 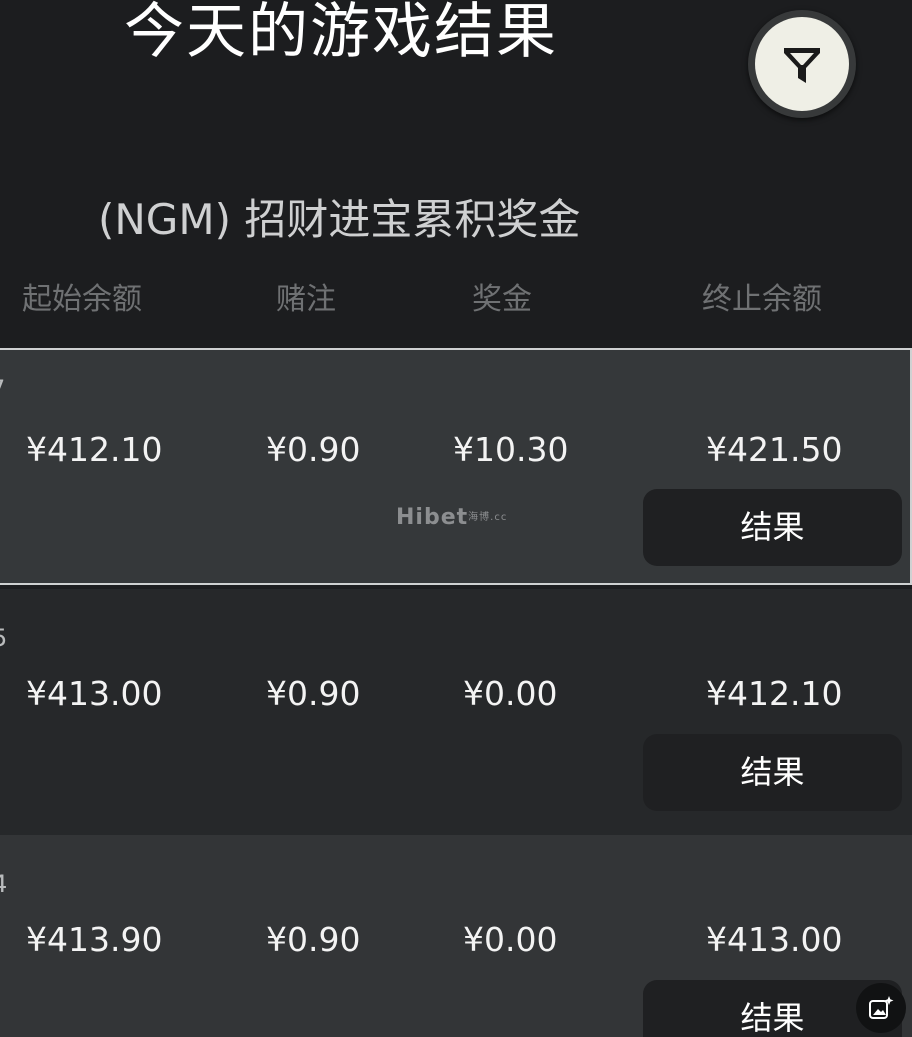 I want to click on row-id: 5, so click(x=3, y=638).